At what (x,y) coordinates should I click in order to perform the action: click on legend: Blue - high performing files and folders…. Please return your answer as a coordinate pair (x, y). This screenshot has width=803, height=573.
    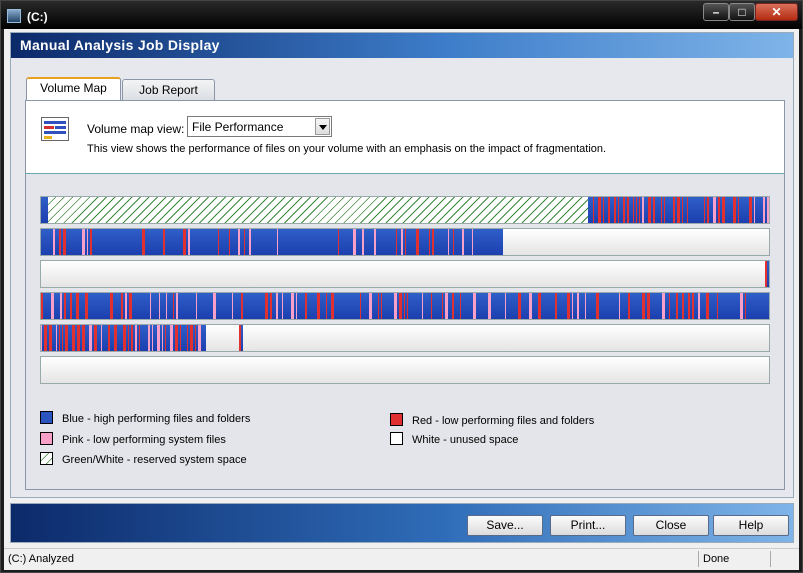
    Looking at the image, I should click on (405, 446).